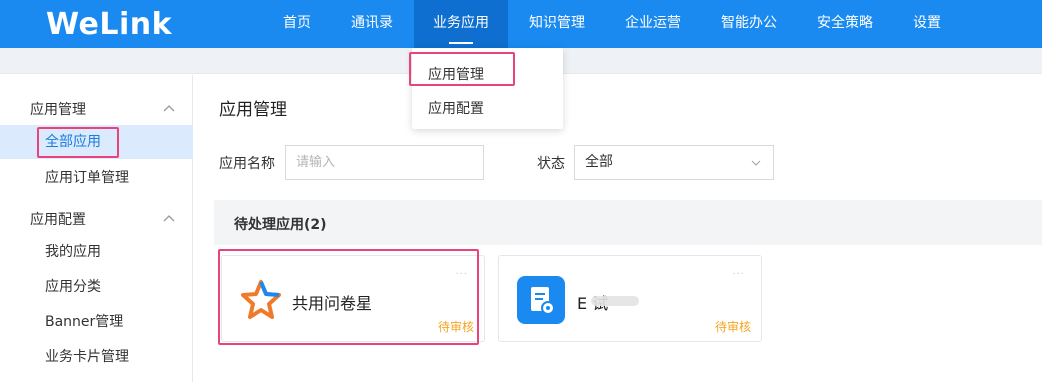 The image size is (1042, 382). What do you see at coordinates (96, 252) in the screenshot?
I see `sidebar-item-my-apps: 我的应用` at bounding box center [96, 252].